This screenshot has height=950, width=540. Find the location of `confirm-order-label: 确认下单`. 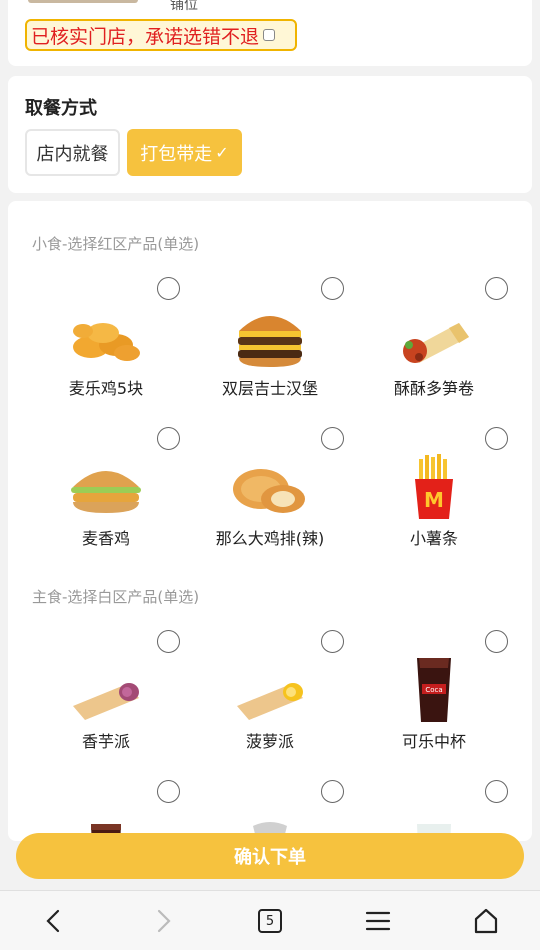

confirm-order-label: 确认下单 is located at coordinates (270, 857).